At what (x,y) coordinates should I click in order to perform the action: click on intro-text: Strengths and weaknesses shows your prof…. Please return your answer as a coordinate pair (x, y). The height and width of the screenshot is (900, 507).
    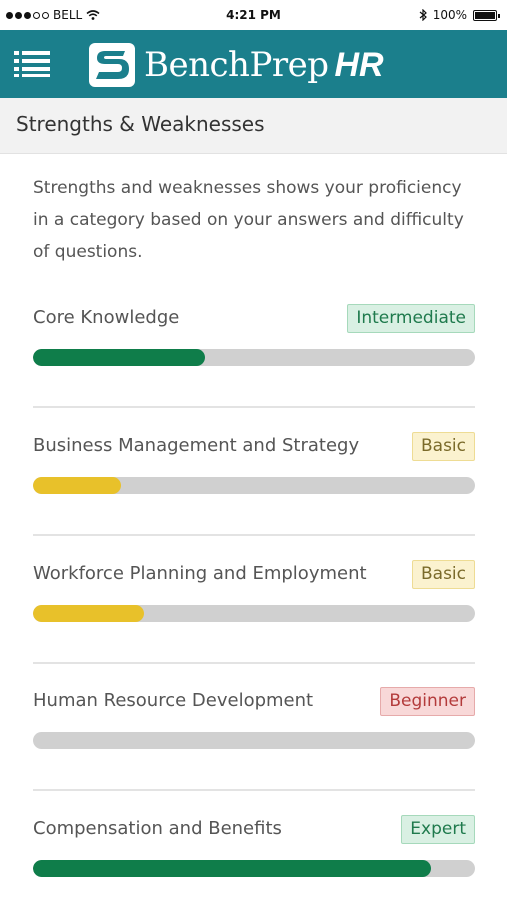
    Looking at the image, I should click on (248, 220).